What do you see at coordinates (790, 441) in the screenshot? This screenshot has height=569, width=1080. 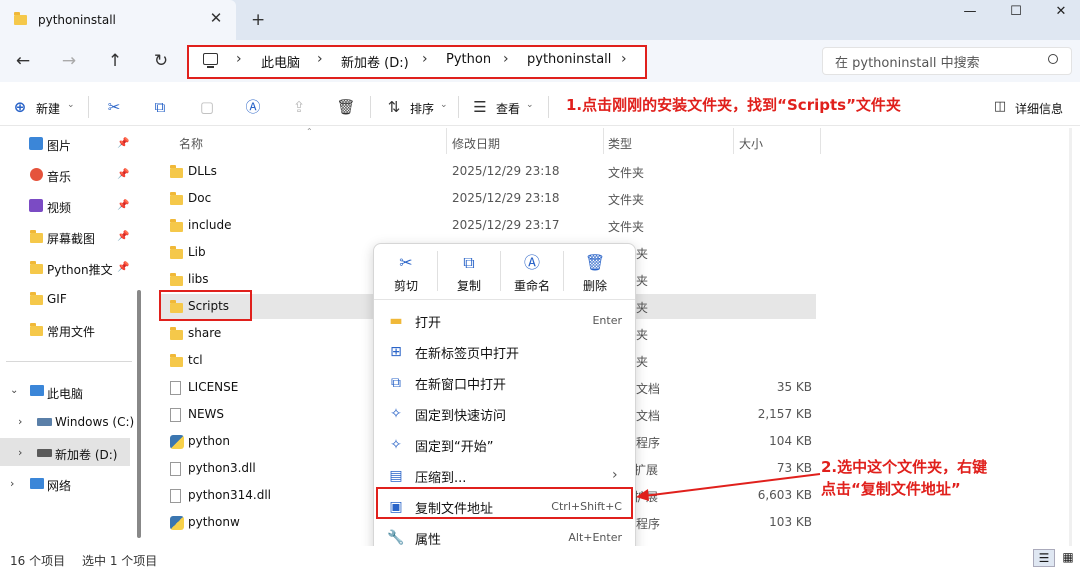 I see `file-size: 104 KB` at bounding box center [790, 441].